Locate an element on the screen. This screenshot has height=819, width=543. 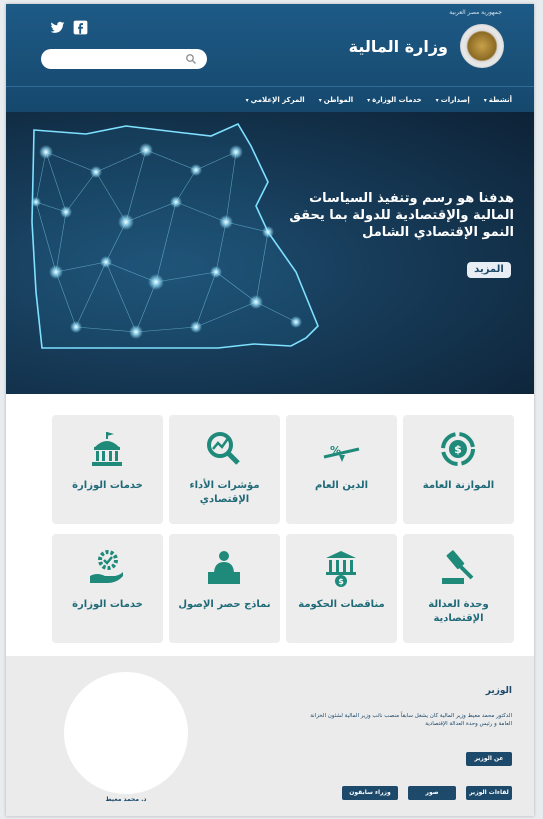
card-asset-forms: نماذج حصر الإصول is located at coordinates (224, 588).